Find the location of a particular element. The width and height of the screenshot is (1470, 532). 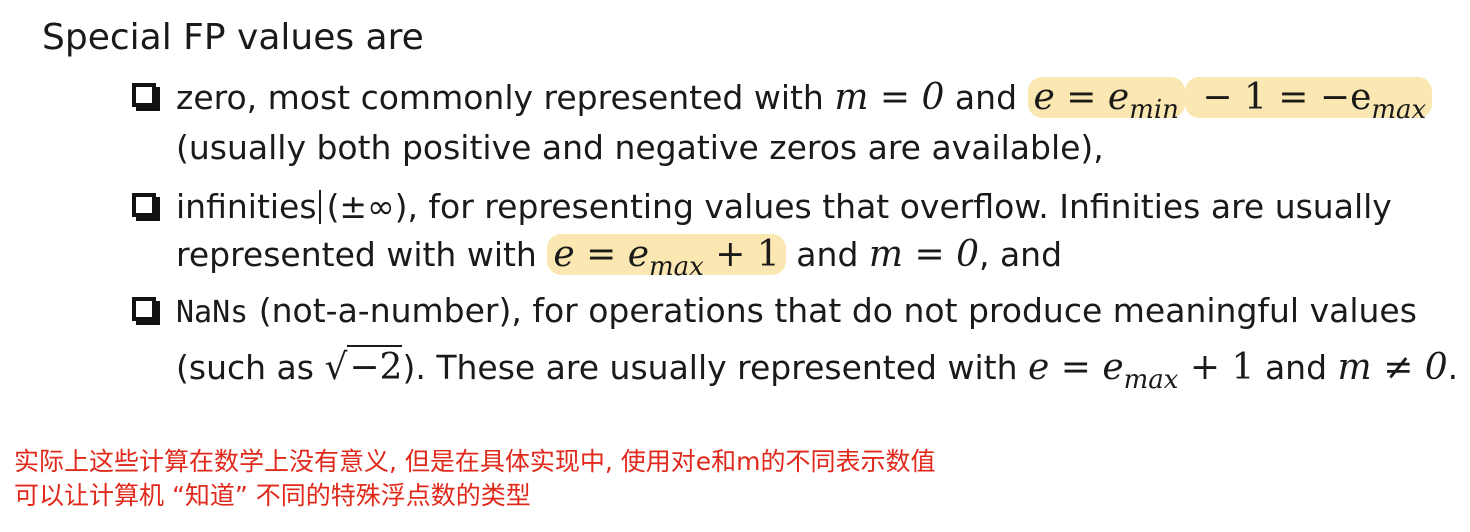

bullet-text: represented with with is located at coordinates (362, 254).